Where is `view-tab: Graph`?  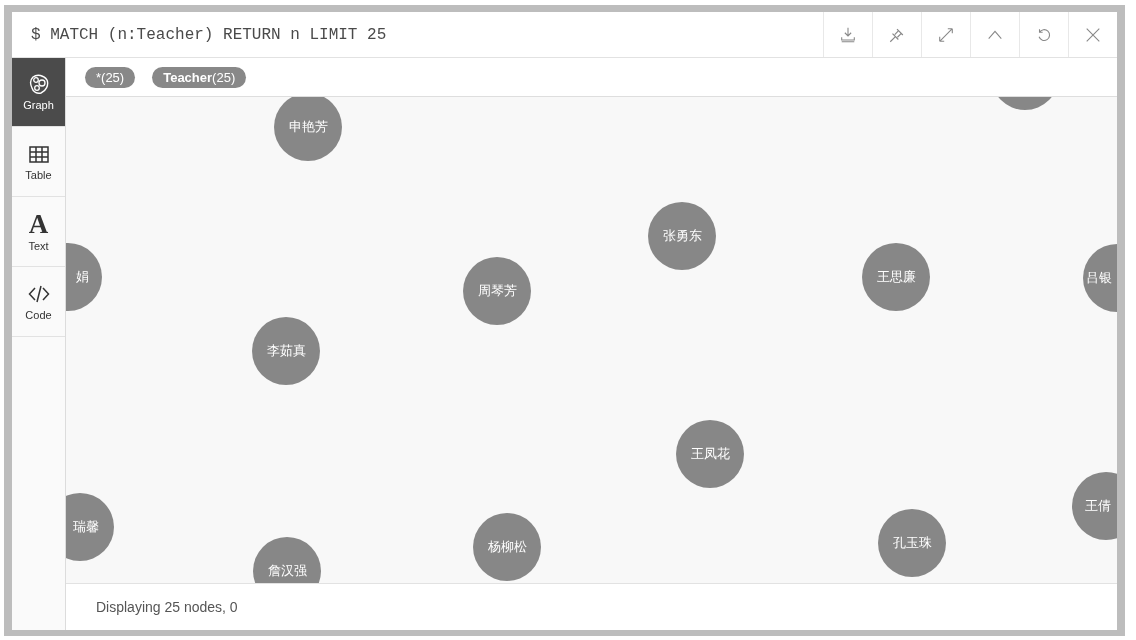 view-tab: Graph is located at coordinates (38, 92).